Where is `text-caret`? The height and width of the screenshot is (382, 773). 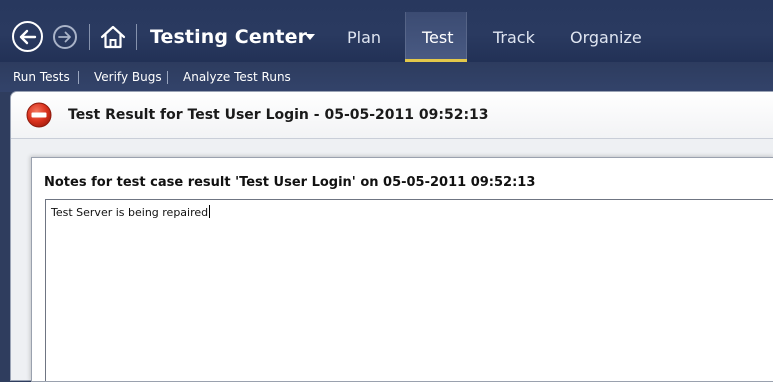
text-caret is located at coordinates (210, 211).